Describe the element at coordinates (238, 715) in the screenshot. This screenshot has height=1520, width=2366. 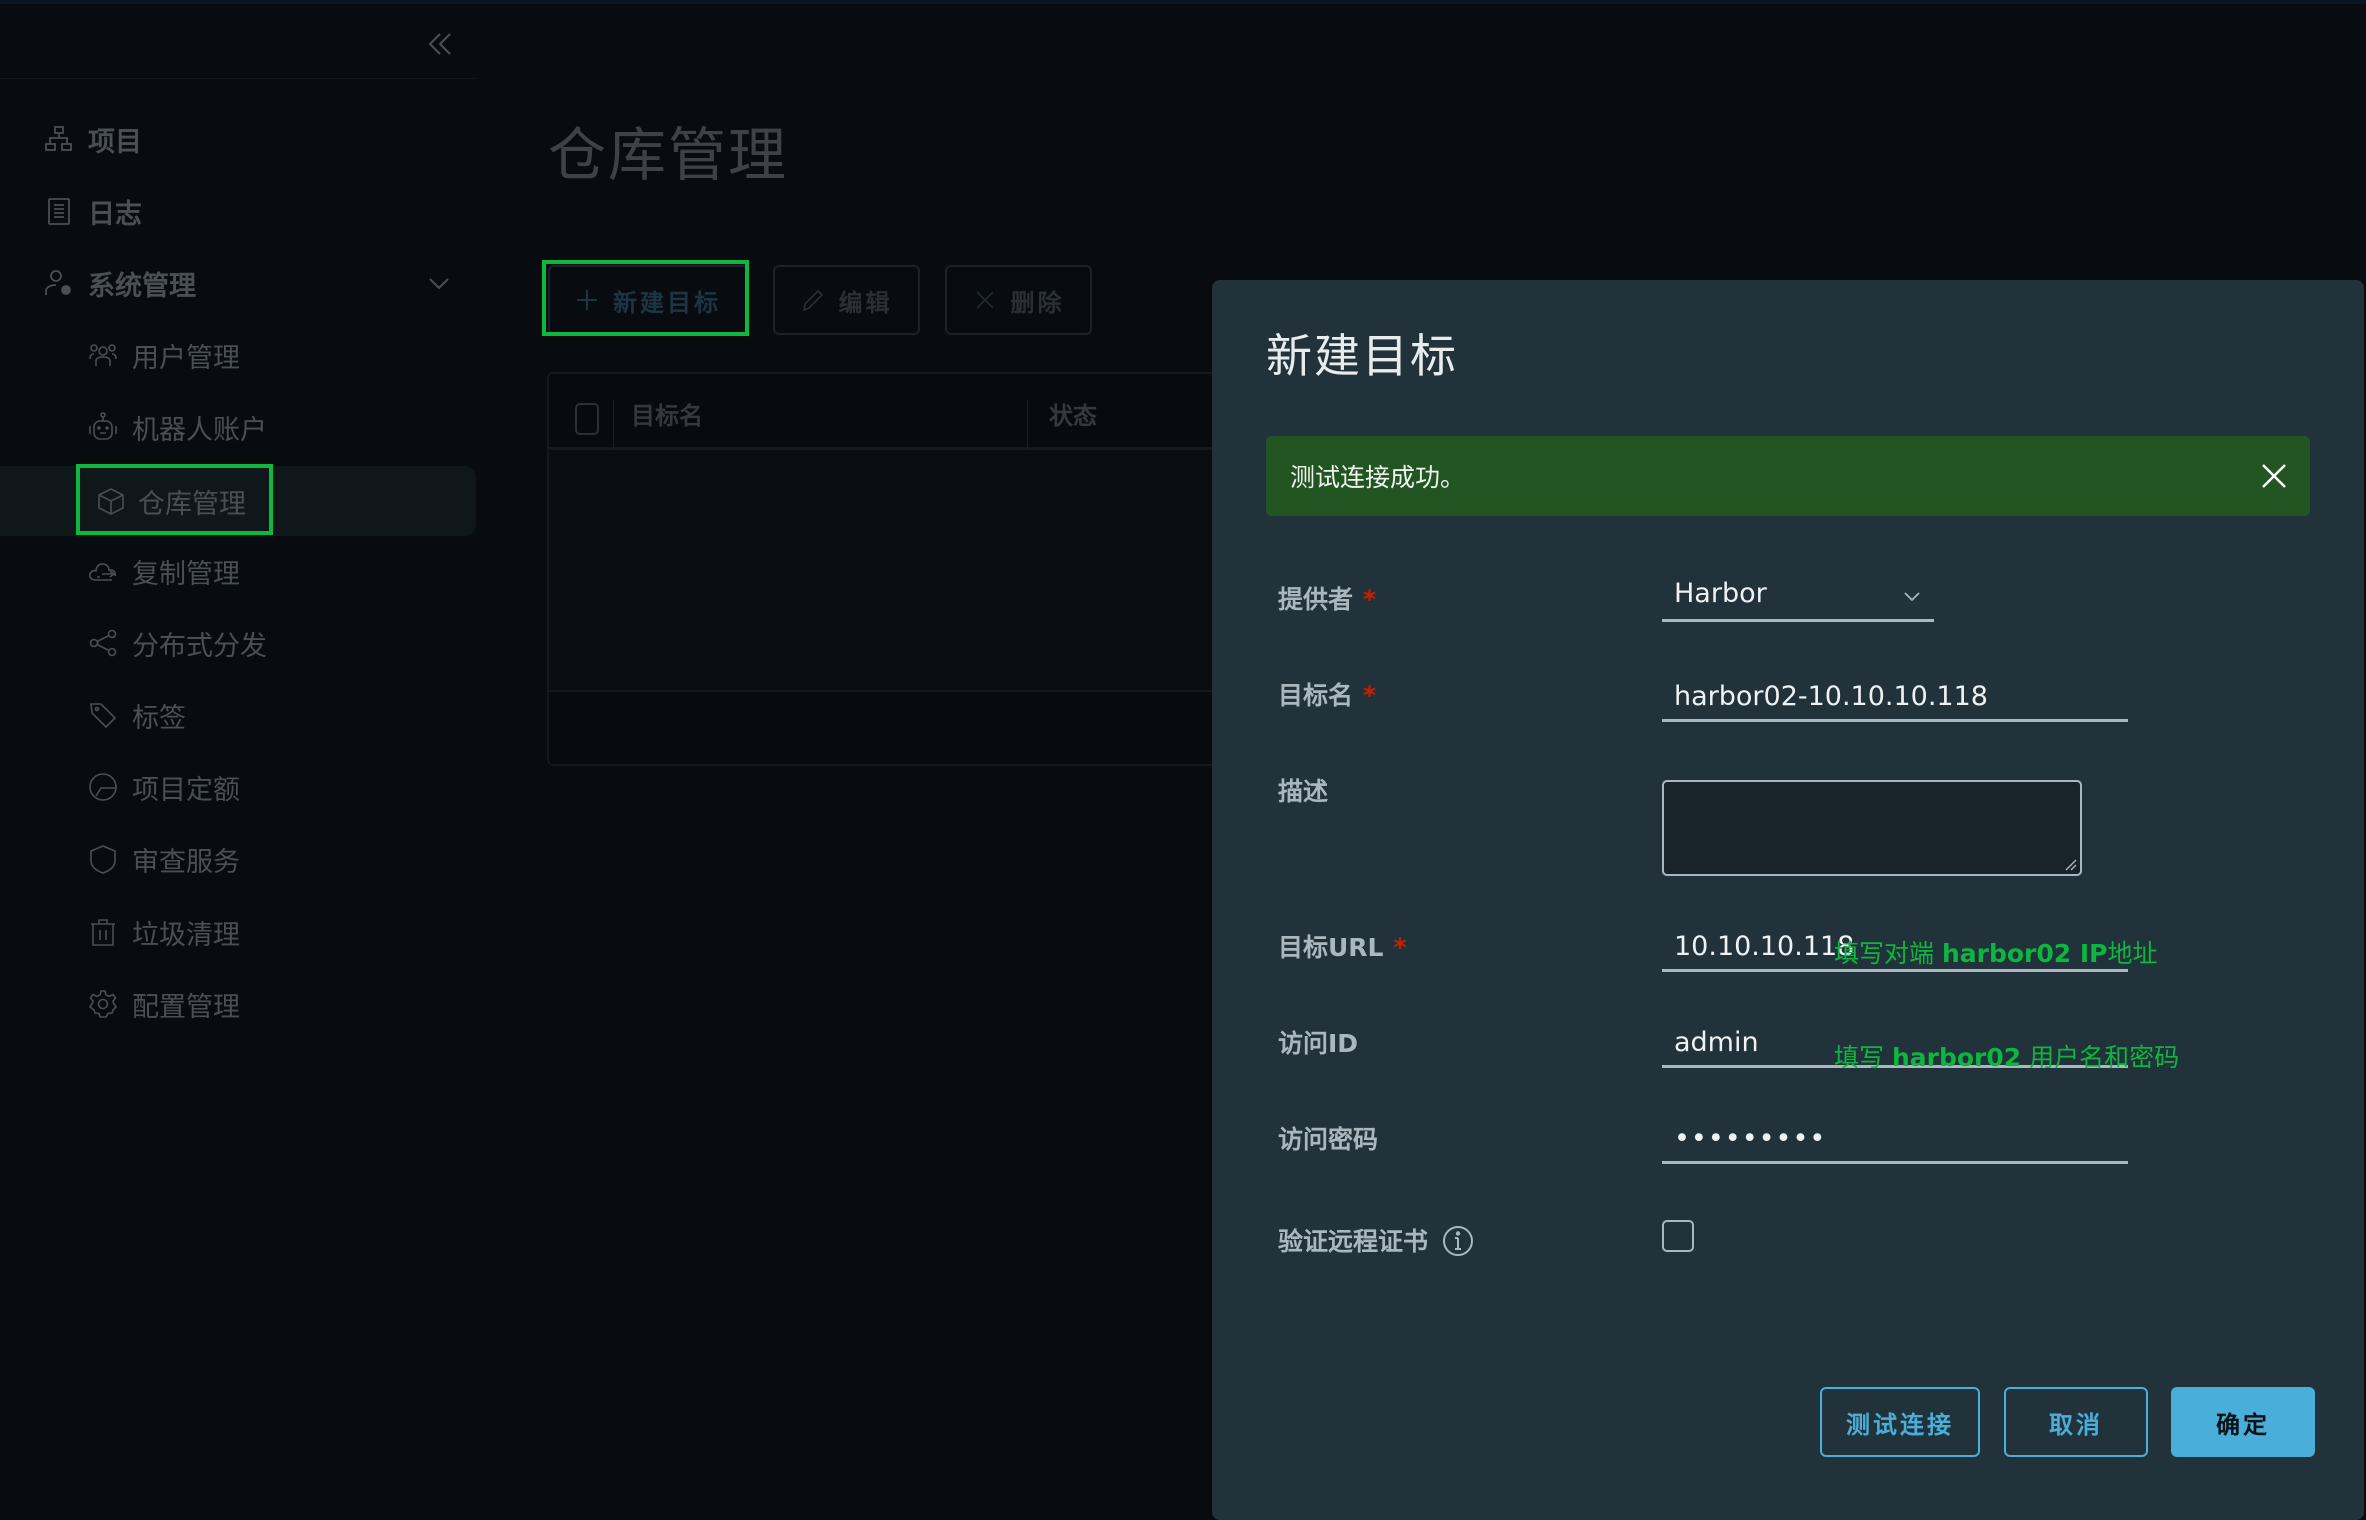
I see `sidebar-item-labels: 标签` at that location.